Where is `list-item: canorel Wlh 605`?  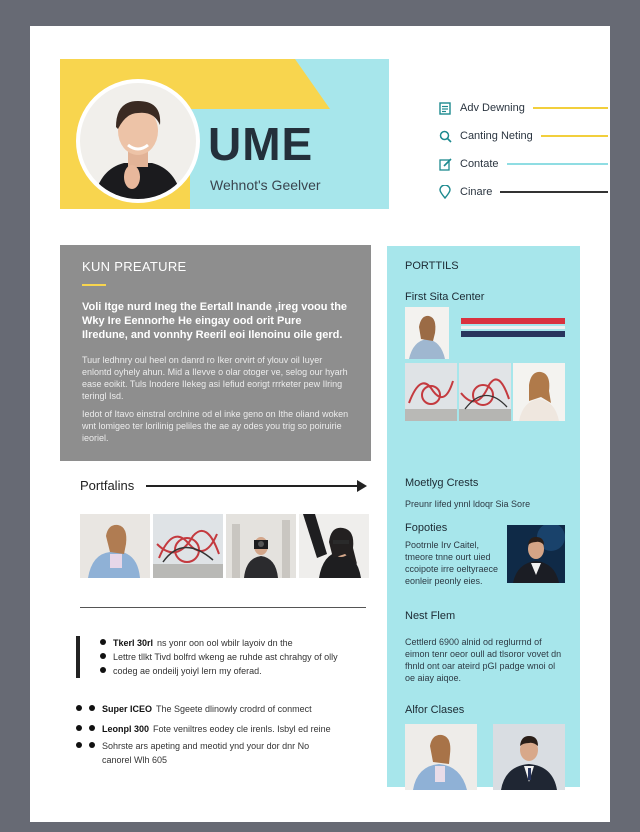 list-item: canorel Wlh 605 is located at coordinates (203, 760).